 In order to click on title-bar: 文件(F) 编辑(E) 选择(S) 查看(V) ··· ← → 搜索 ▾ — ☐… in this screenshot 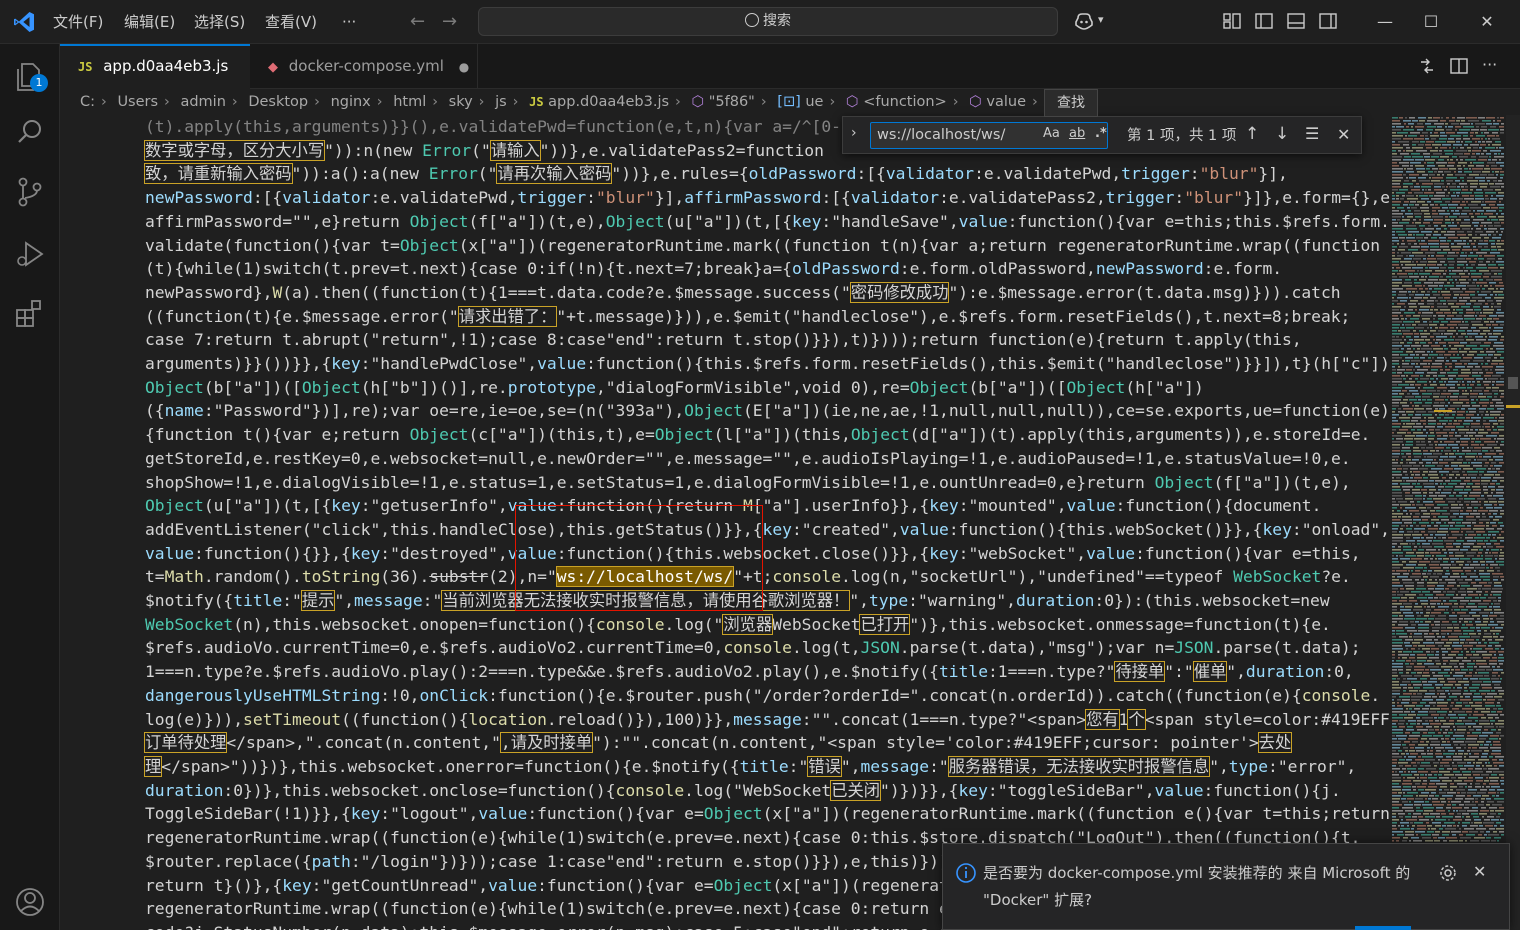, I will do `click(760, 22)`.